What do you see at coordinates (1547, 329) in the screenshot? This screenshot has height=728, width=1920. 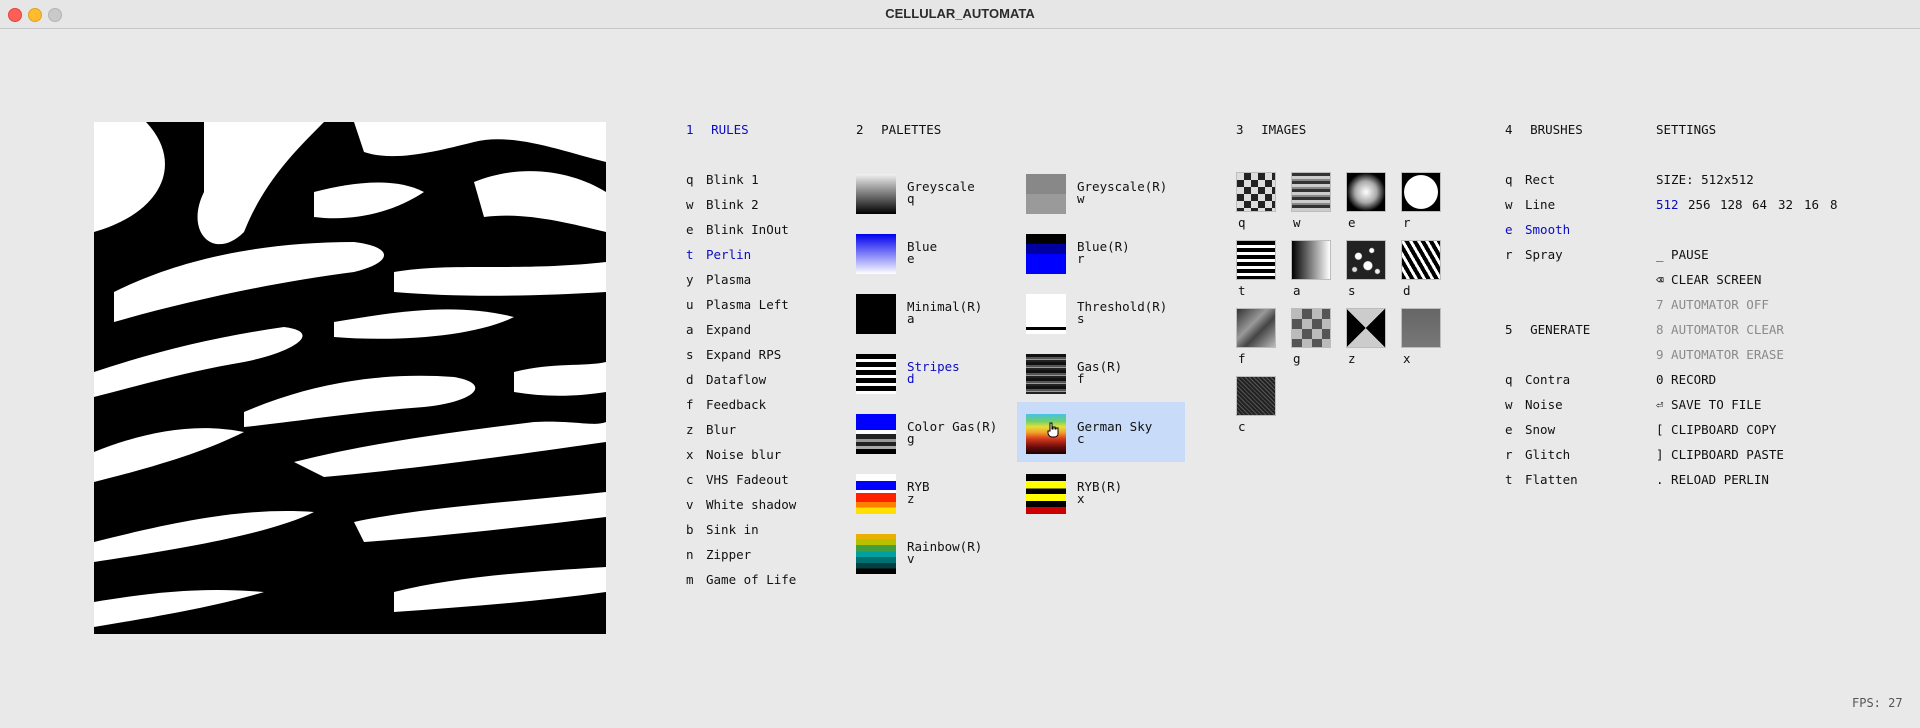 I see `generate-header: 5 GENERATE` at bounding box center [1547, 329].